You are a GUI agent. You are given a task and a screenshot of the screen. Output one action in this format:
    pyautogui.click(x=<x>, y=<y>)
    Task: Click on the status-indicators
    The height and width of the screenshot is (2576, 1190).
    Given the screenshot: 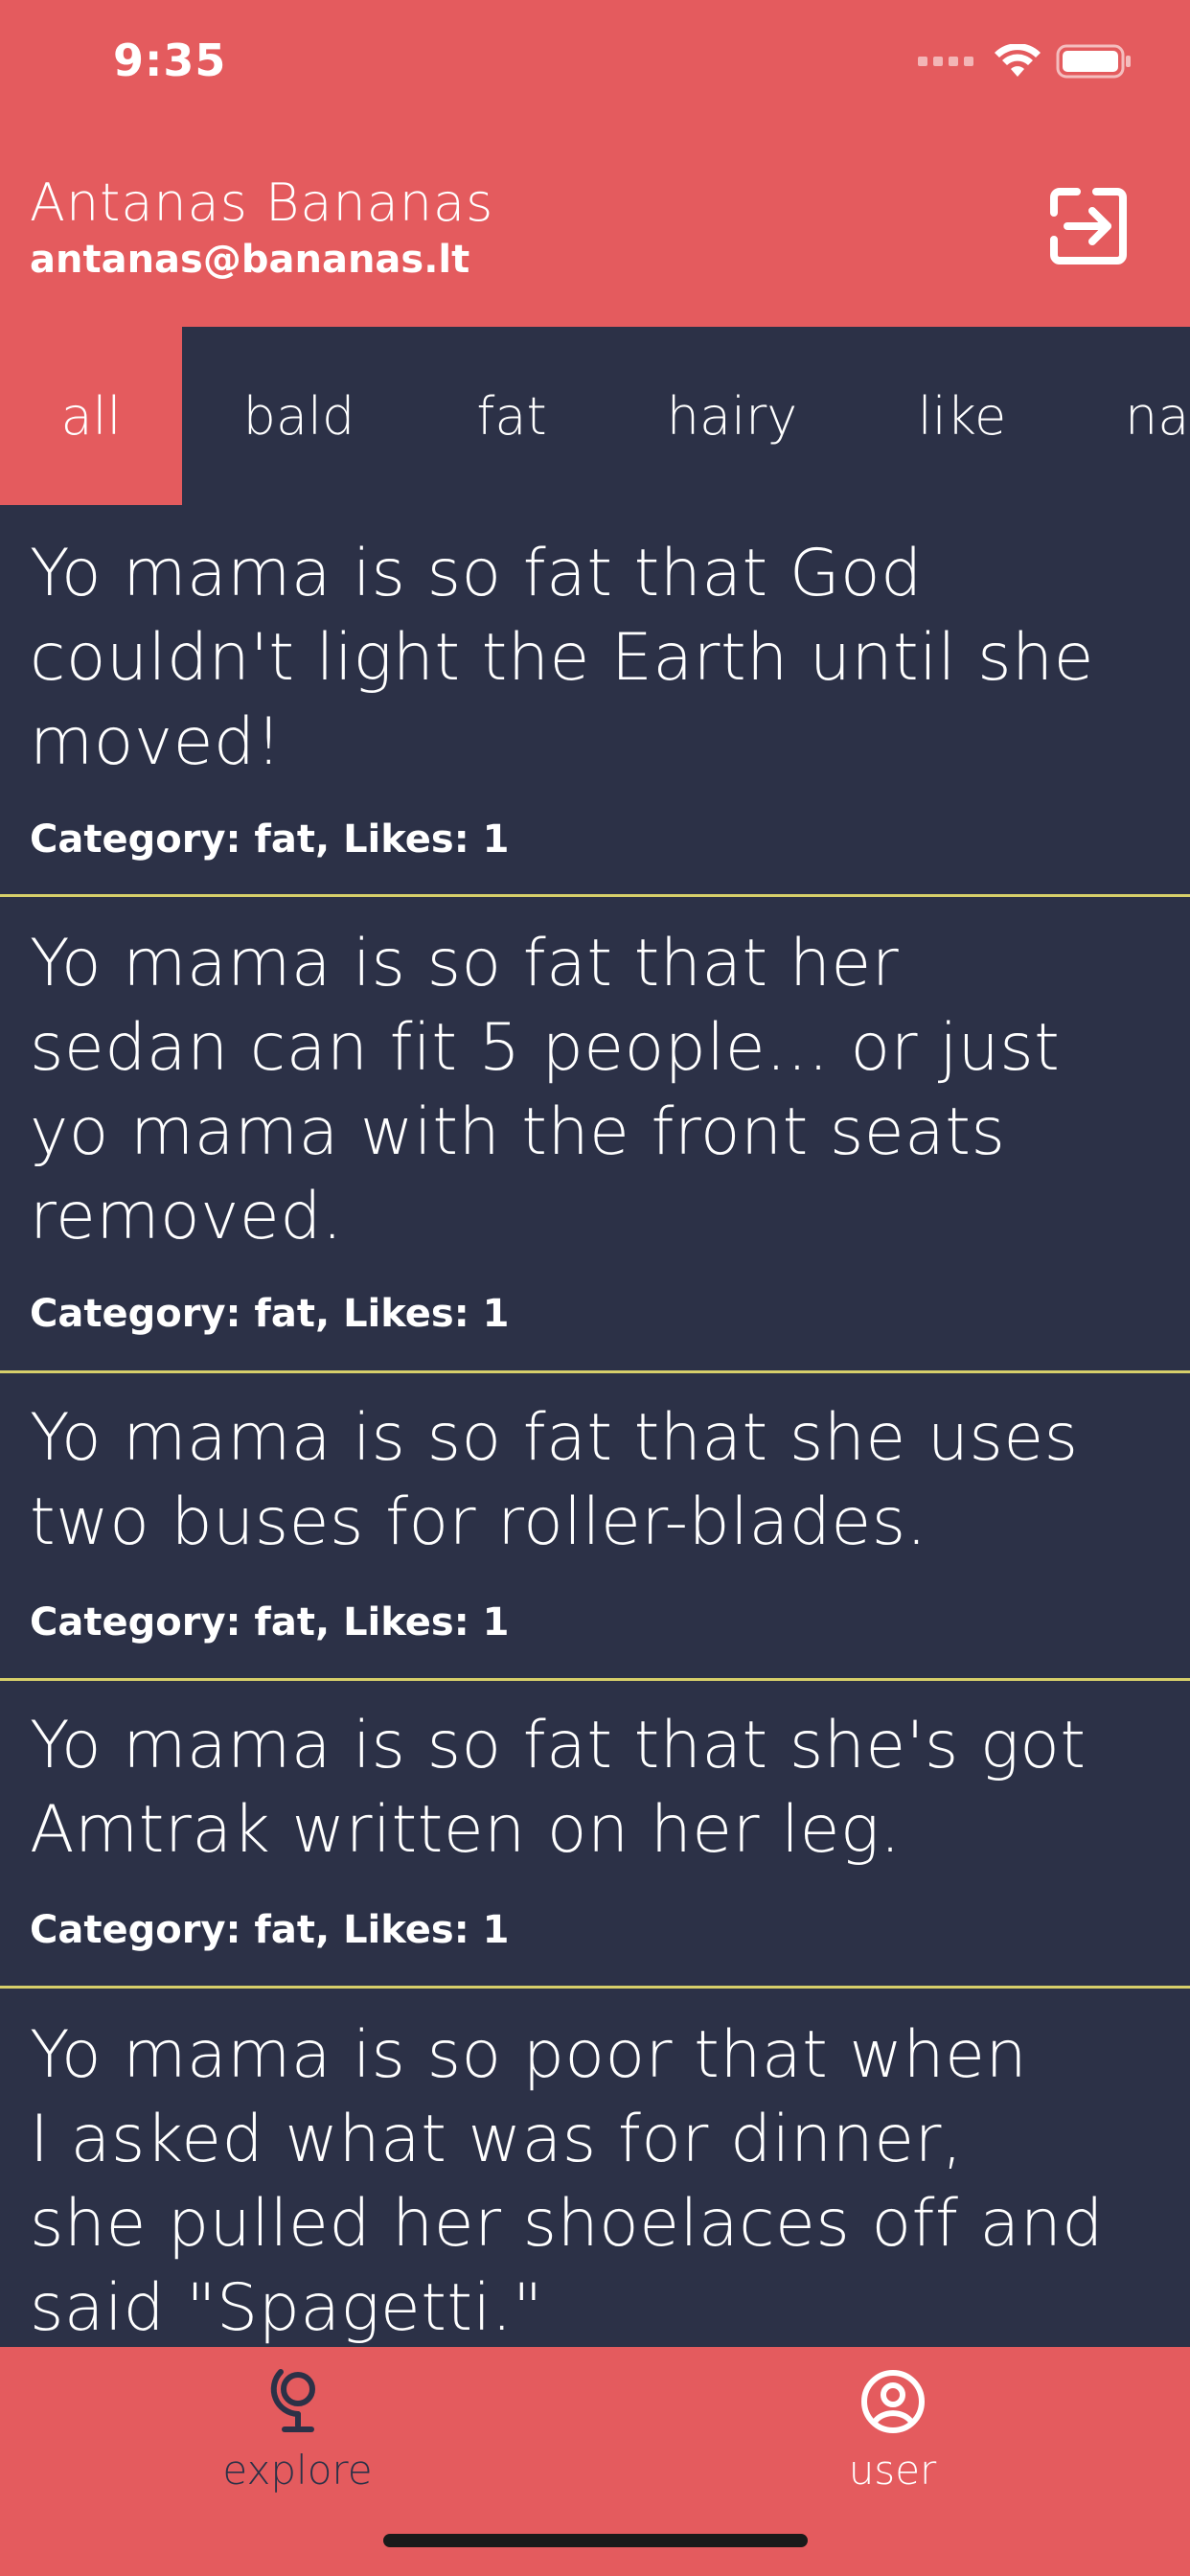 What is the action you would take?
    pyautogui.click(x=1026, y=62)
    